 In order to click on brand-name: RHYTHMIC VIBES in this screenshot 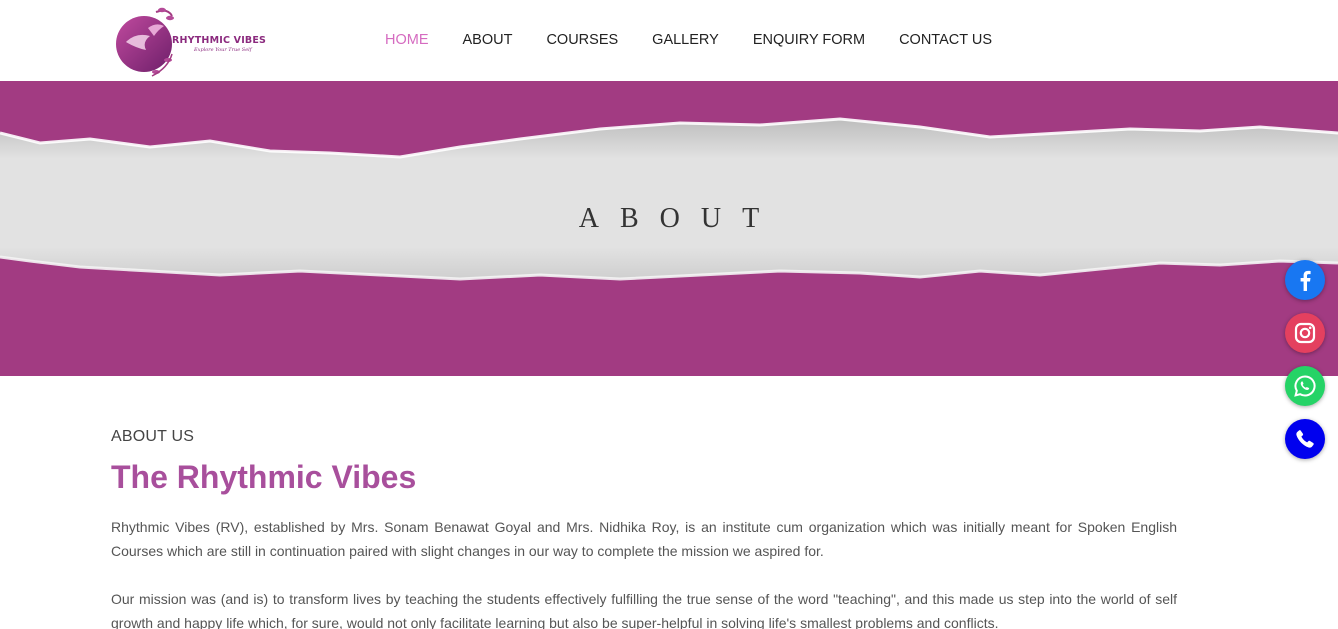, I will do `click(219, 40)`.